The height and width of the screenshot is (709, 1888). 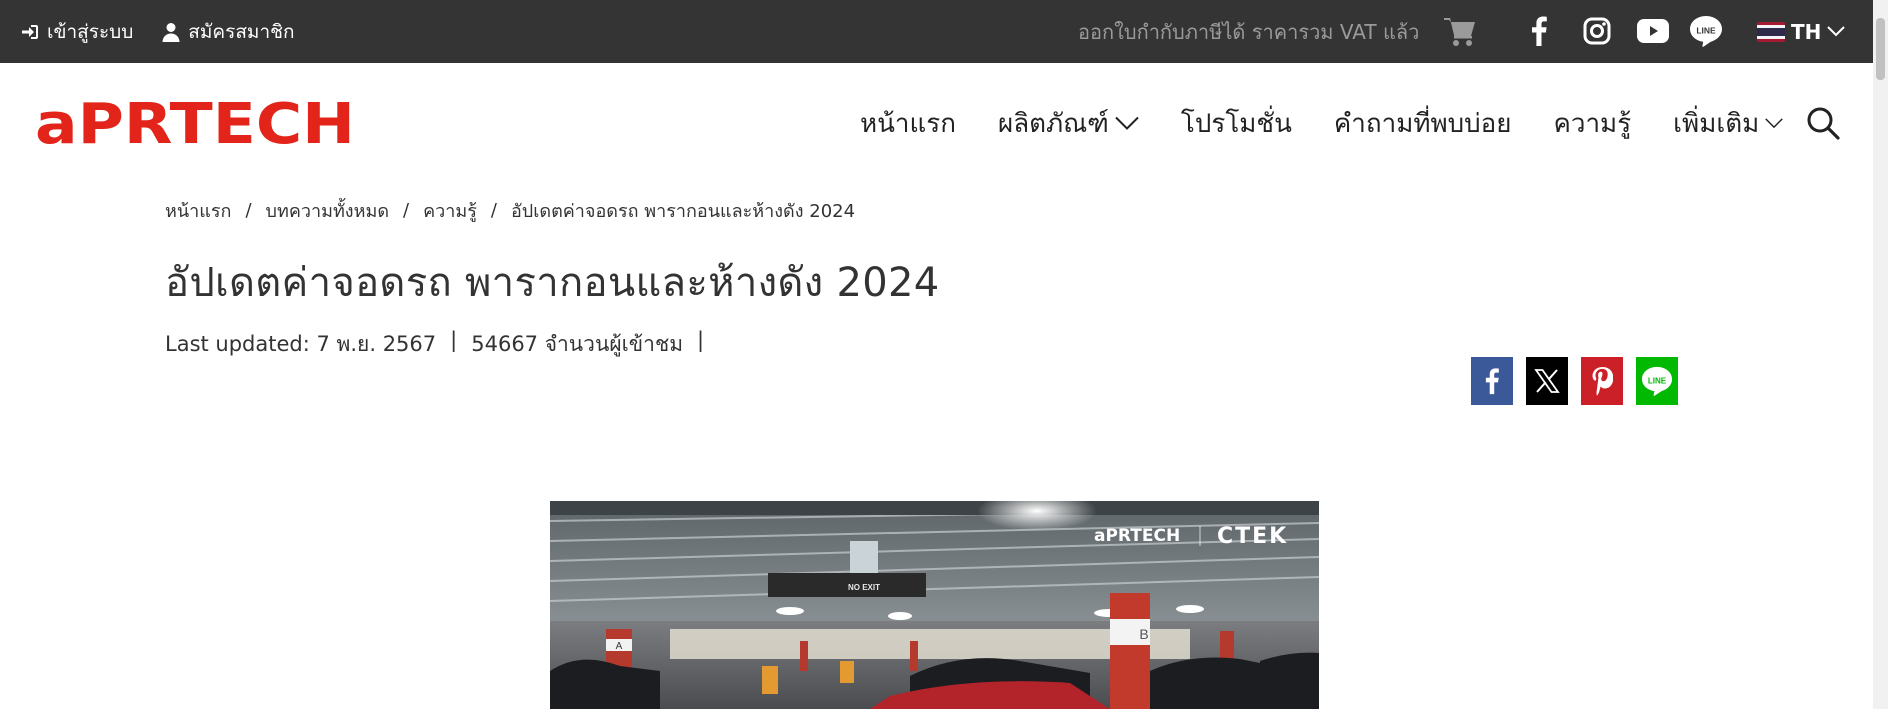 I want to click on nav-home: หน้าแรก, so click(x=908, y=123).